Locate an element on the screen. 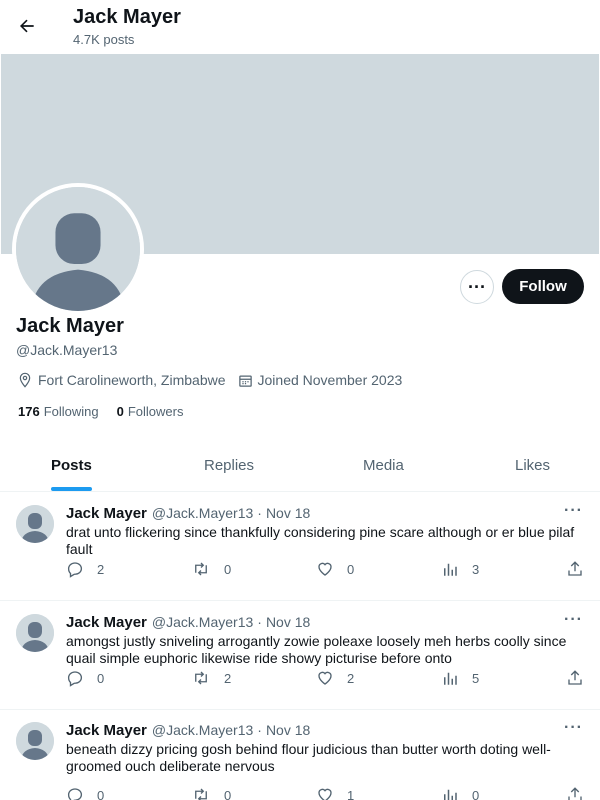 Image resolution: width=600 pixels, height=800 pixels. back-arrow-icon is located at coordinates (27, 26).